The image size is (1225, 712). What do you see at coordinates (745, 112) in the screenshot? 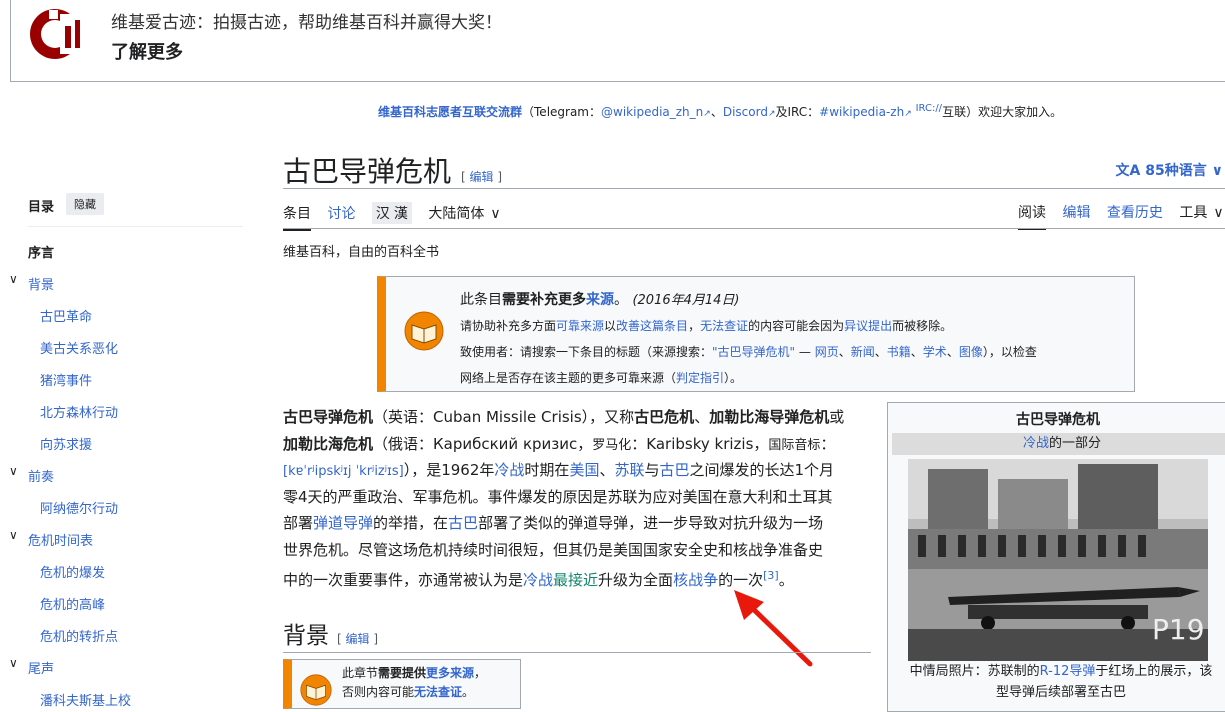
I see `discord-link: Discord` at bounding box center [745, 112].